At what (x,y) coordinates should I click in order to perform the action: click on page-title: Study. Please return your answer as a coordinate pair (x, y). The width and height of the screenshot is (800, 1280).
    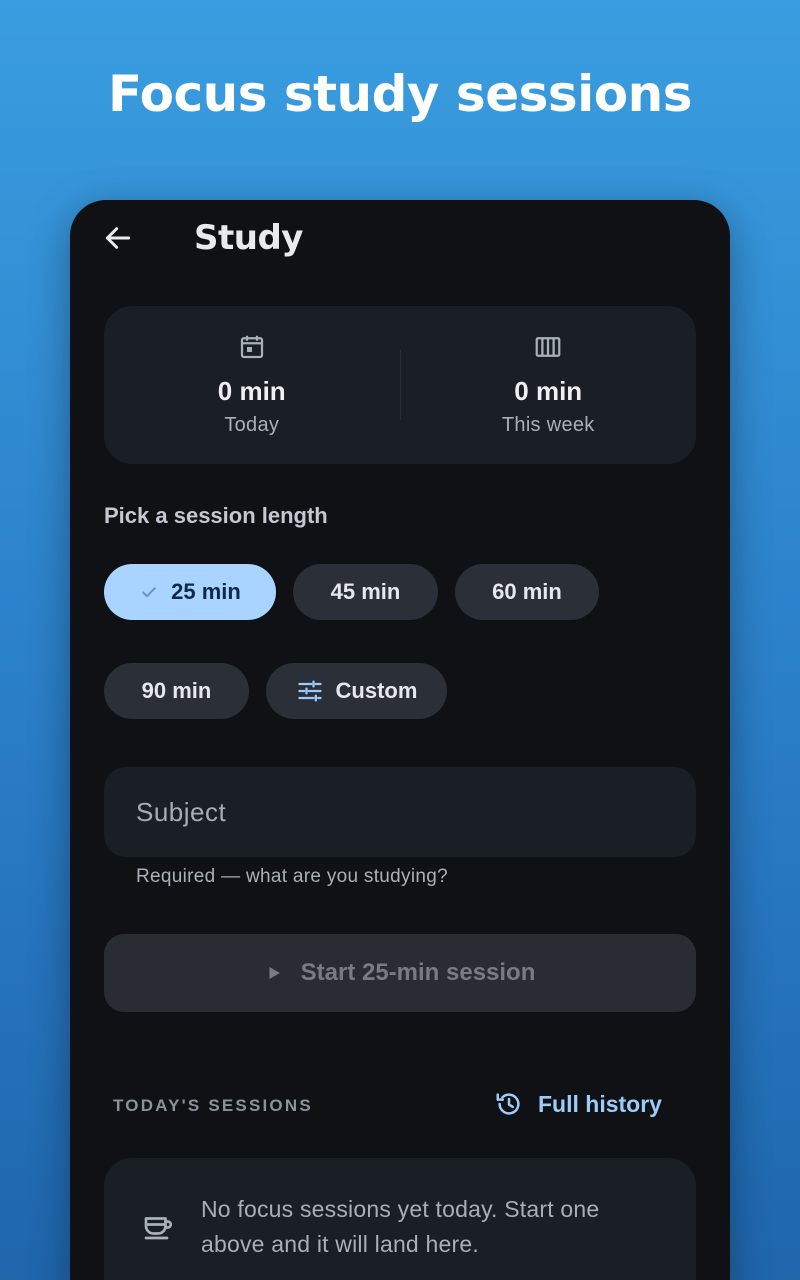
    Looking at the image, I should click on (248, 238).